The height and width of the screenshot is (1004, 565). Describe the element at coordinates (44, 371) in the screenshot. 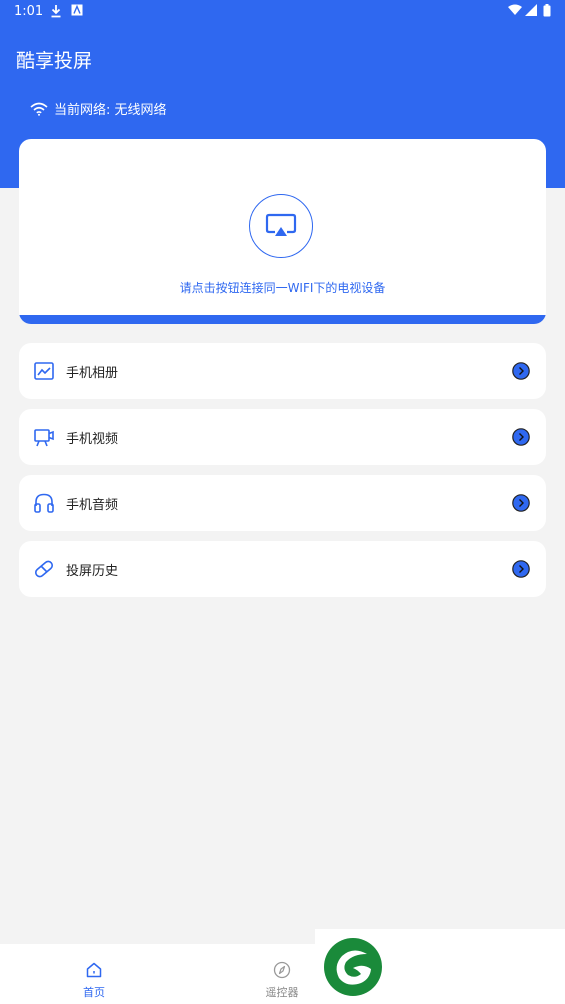

I see `photo-album-icon` at that location.